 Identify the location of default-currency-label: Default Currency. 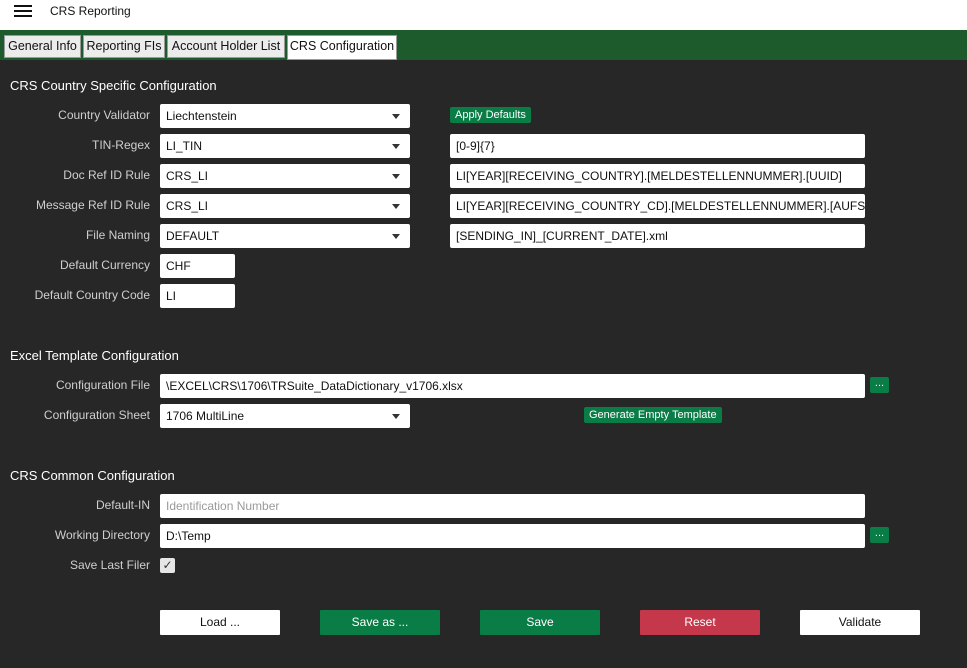
(104, 265).